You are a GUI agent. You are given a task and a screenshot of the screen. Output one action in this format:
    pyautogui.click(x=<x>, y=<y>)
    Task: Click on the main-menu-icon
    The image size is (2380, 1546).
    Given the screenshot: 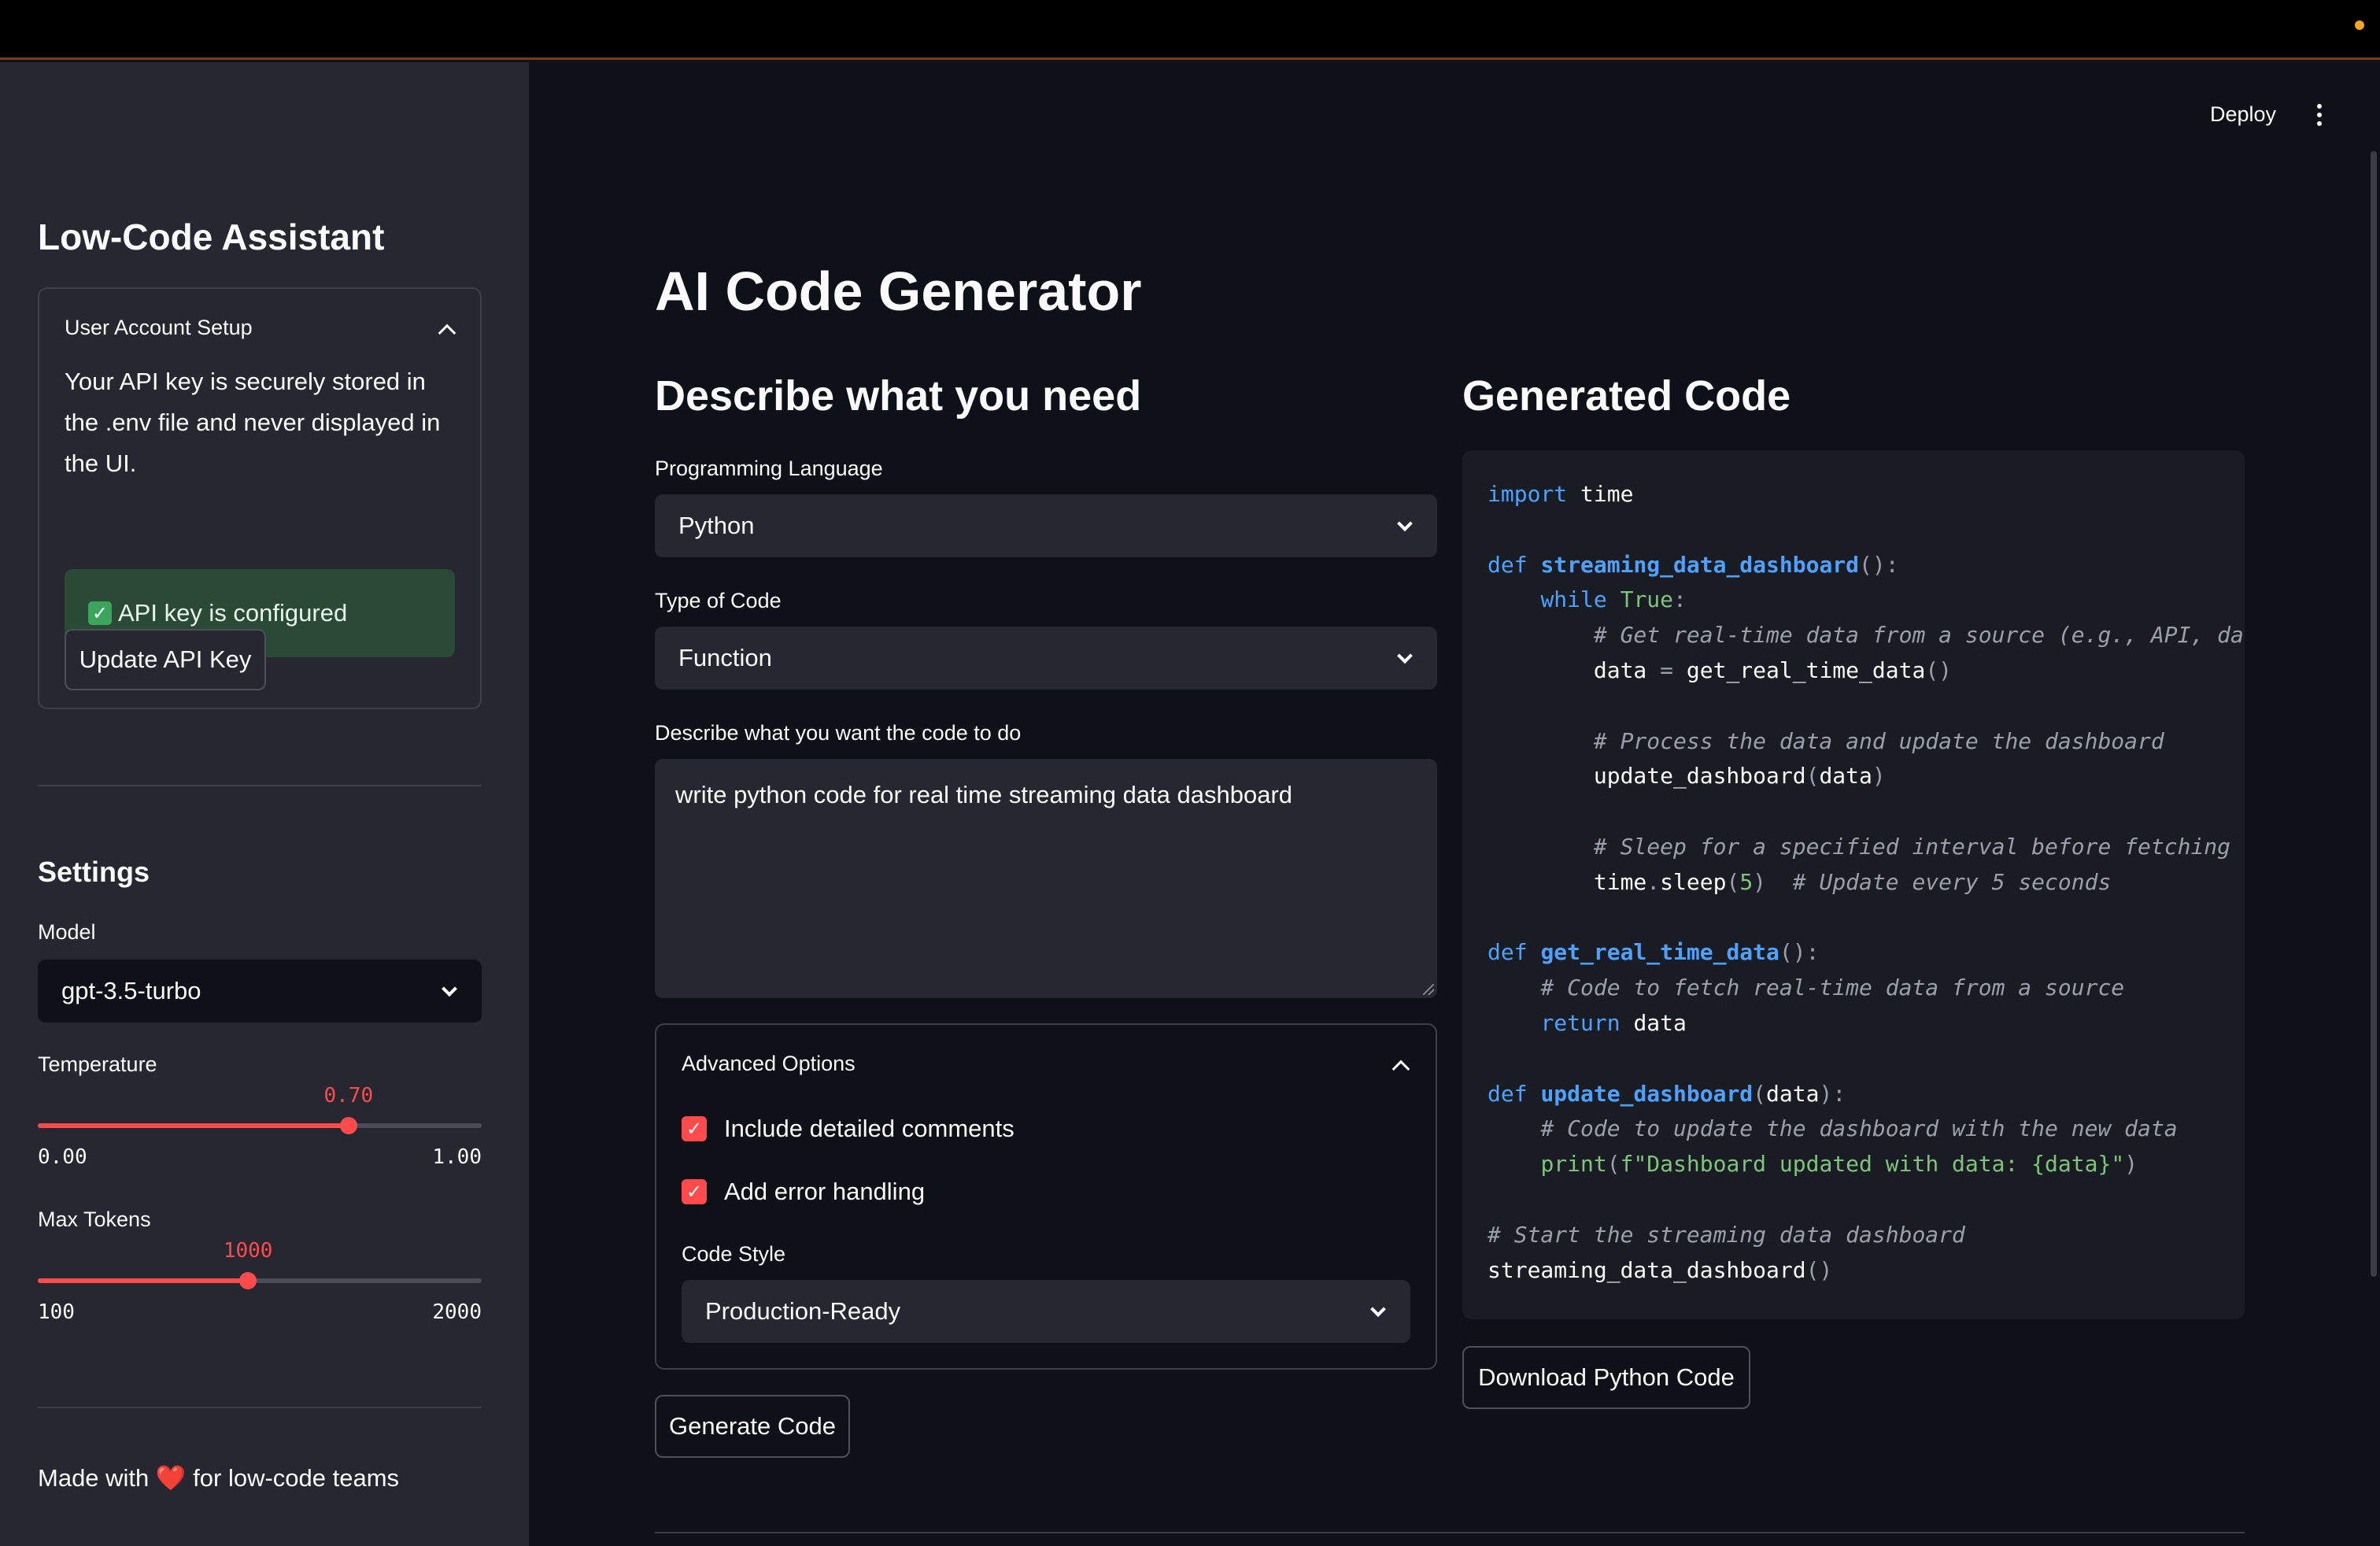 What is the action you would take?
    pyautogui.click(x=2319, y=115)
    